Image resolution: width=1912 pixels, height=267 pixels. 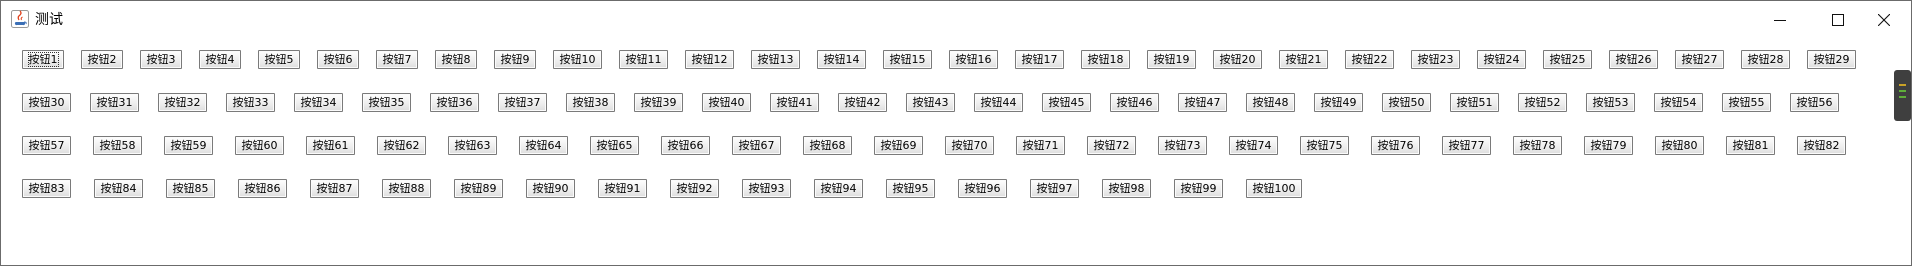 What do you see at coordinates (841, 59) in the screenshot?
I see `button-14: 按钮14` at bounding box center [841, 59].